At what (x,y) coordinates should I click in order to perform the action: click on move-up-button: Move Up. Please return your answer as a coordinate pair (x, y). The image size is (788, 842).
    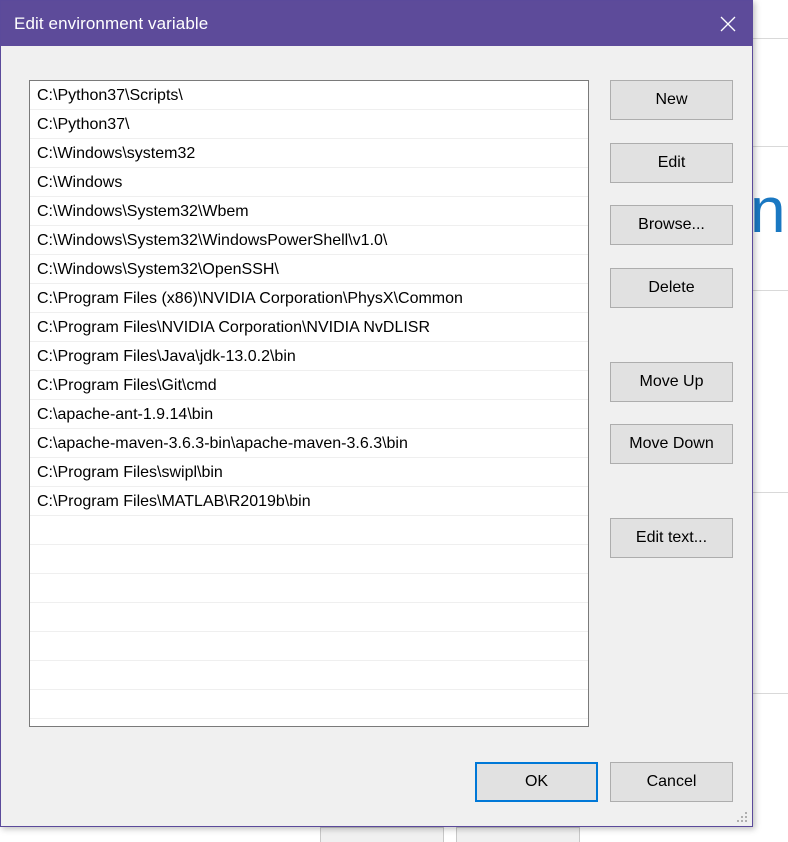
    Looking at the image, I should click on (671, 382).